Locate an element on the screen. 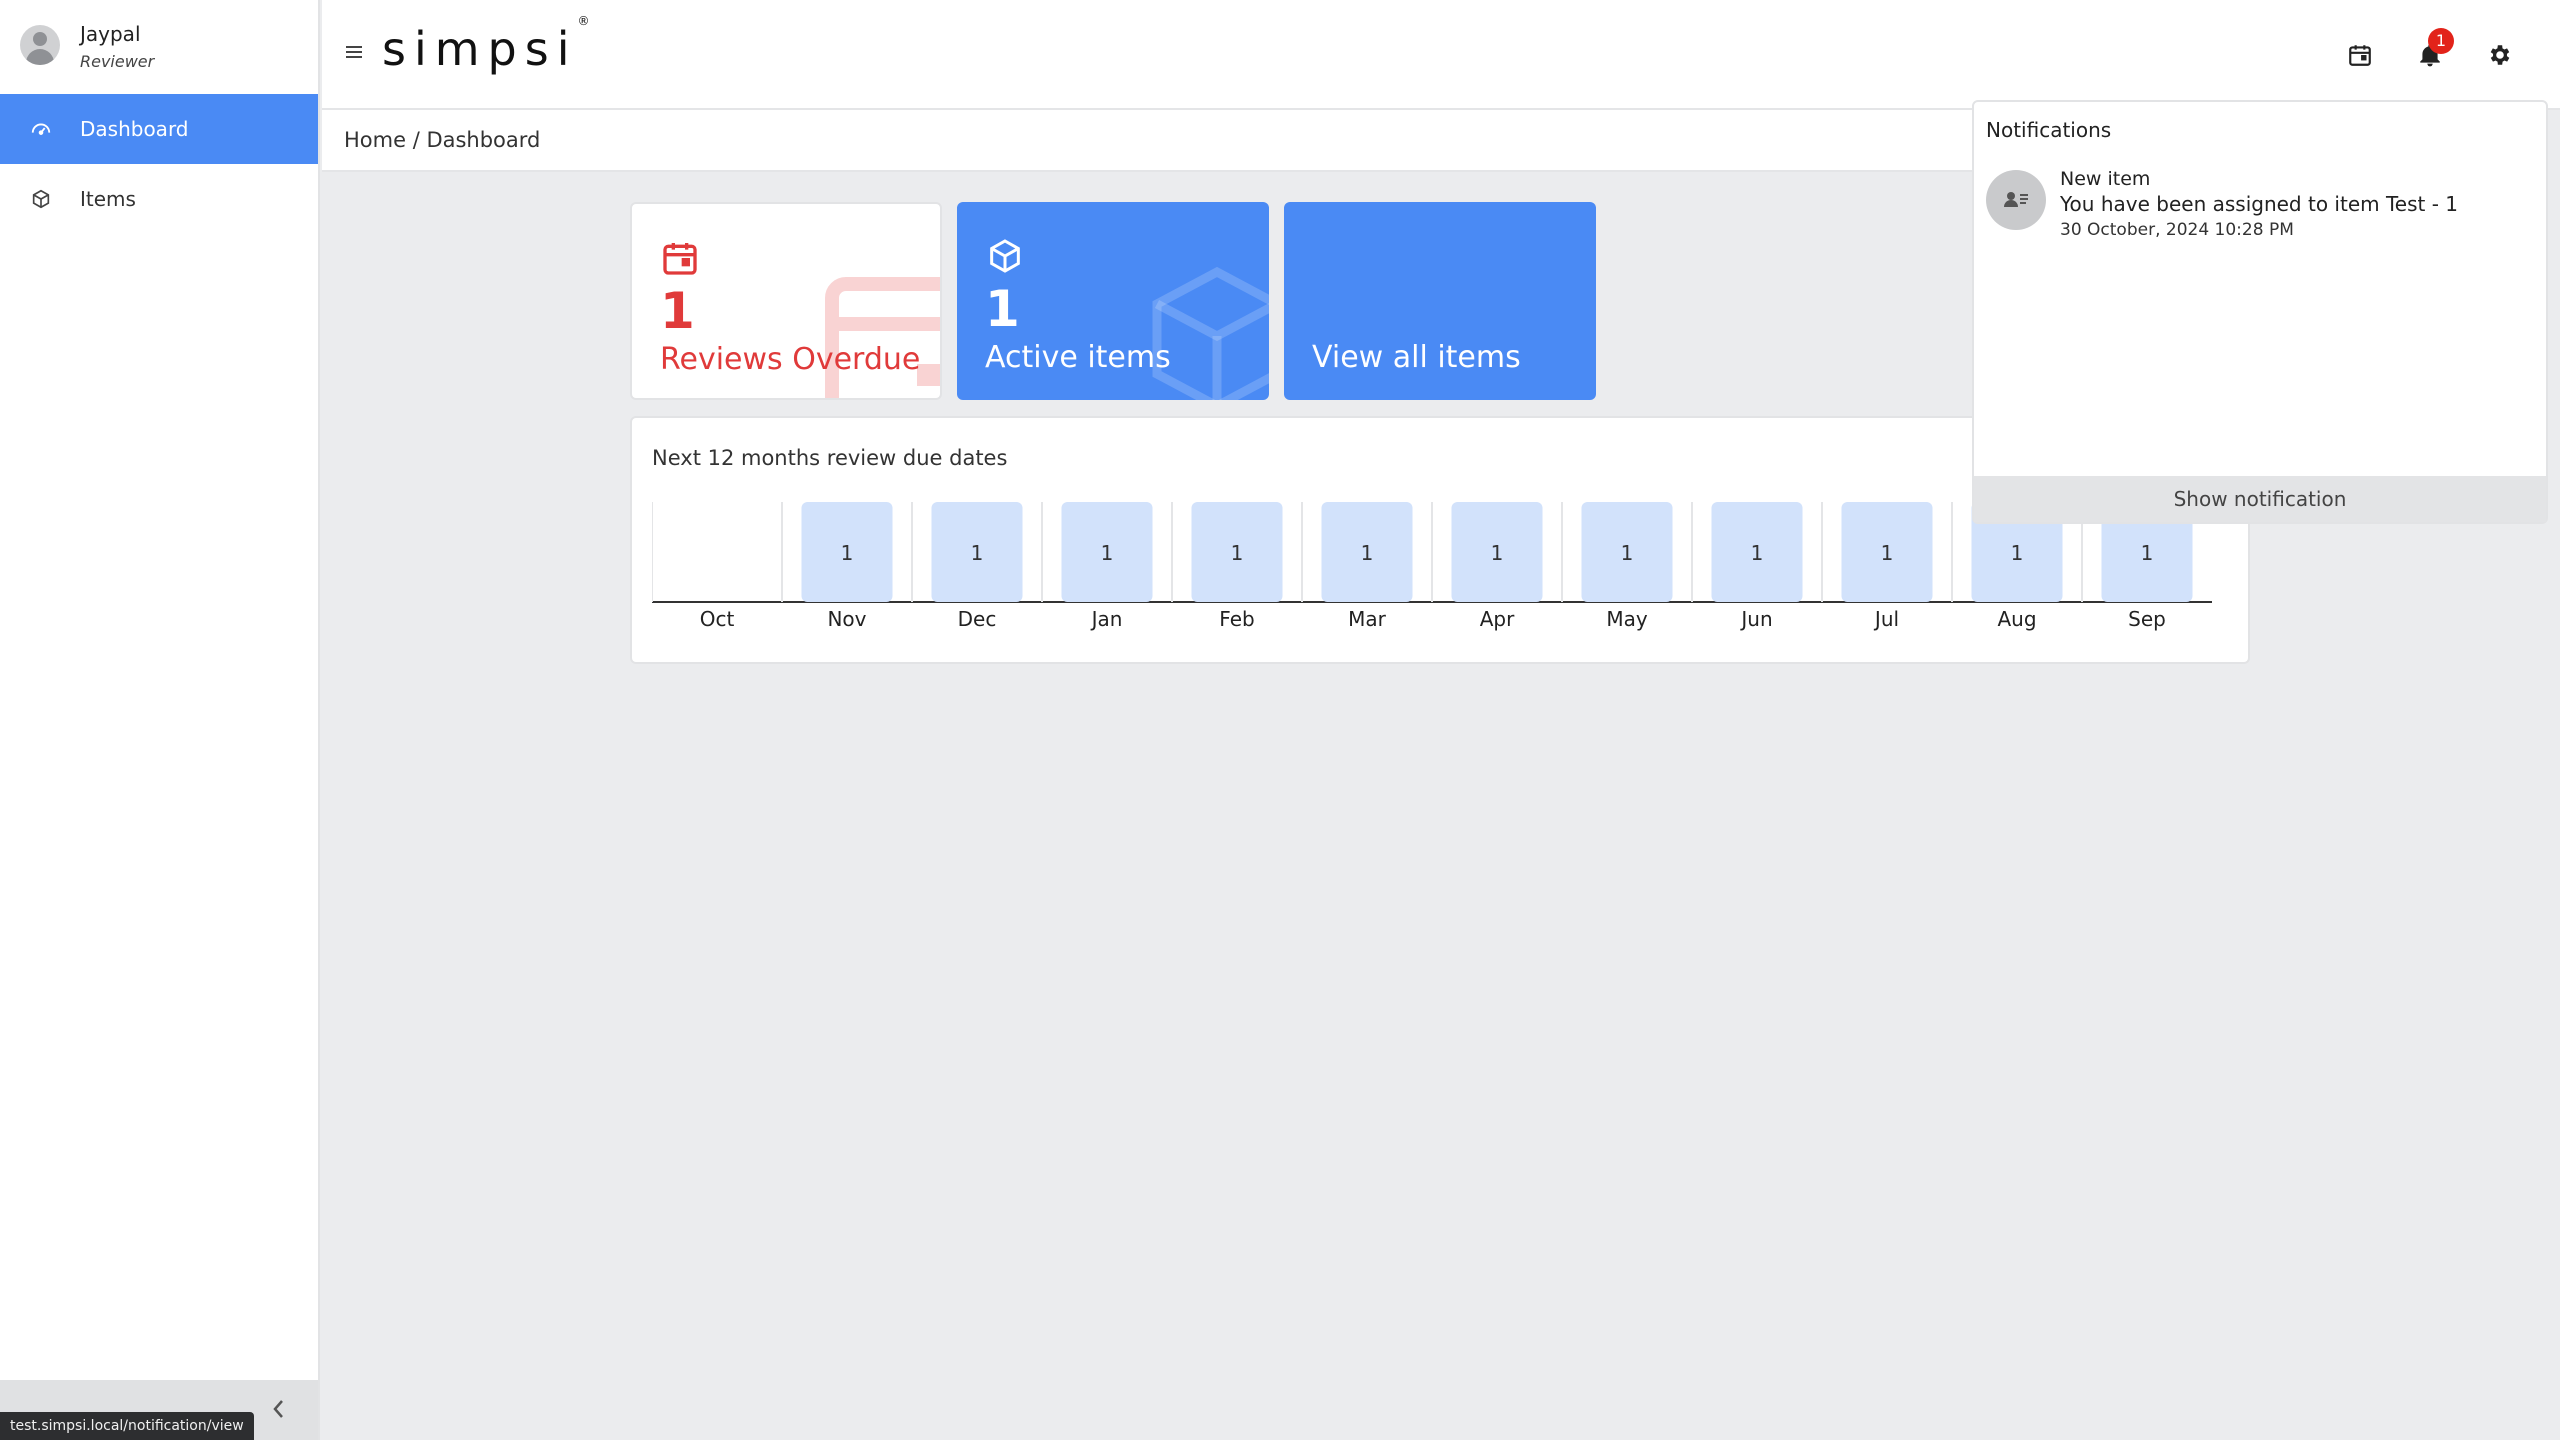  chart-tick-label: Aug is located at coordinates (2016, 619).